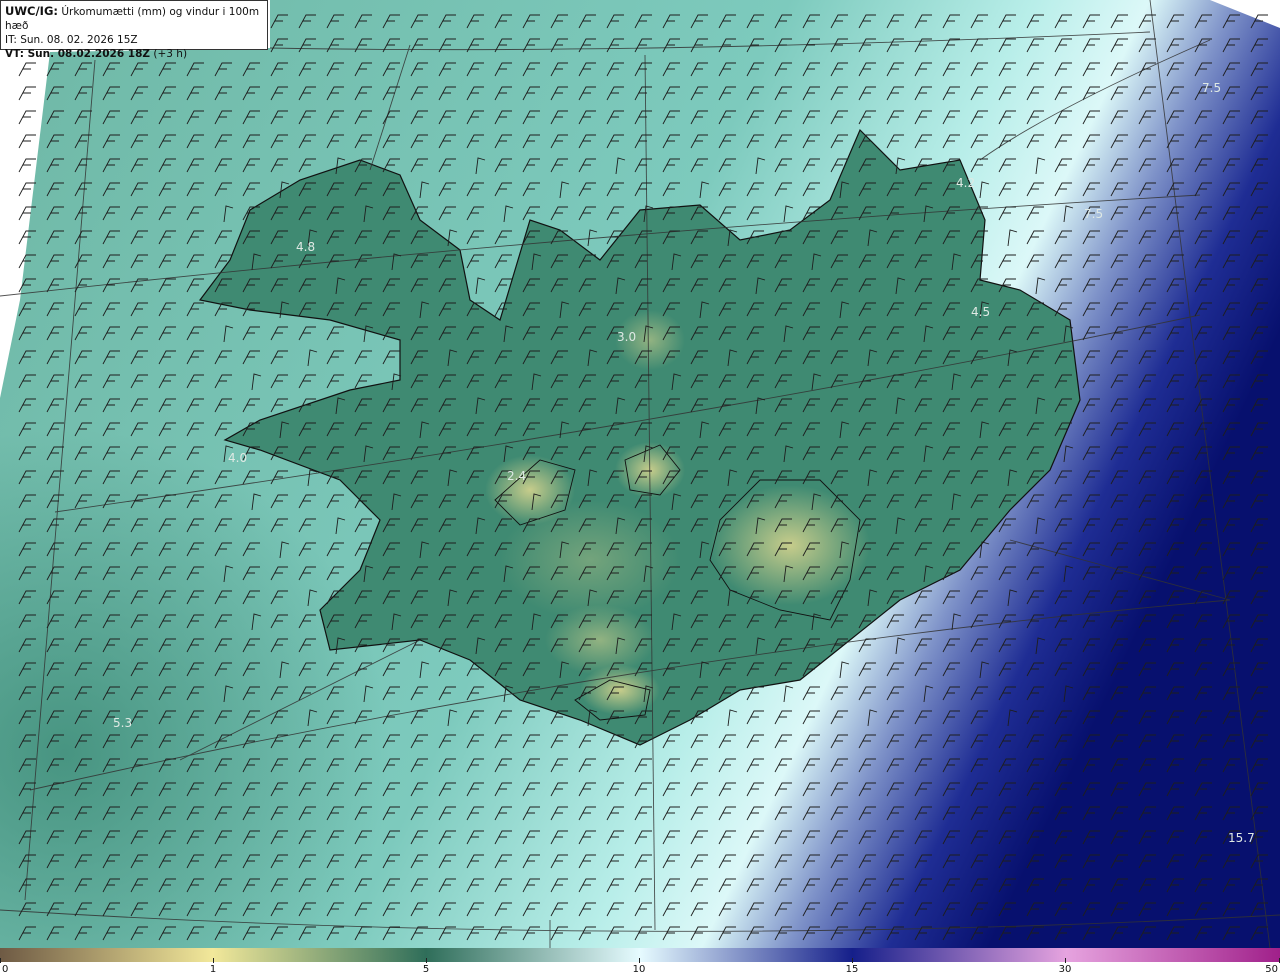 This screenshot has height=978, width=1280. Describe the element at coordinates (1271, 969) in the screenshot. I see `colorbar-tick-label: 50` at that location.